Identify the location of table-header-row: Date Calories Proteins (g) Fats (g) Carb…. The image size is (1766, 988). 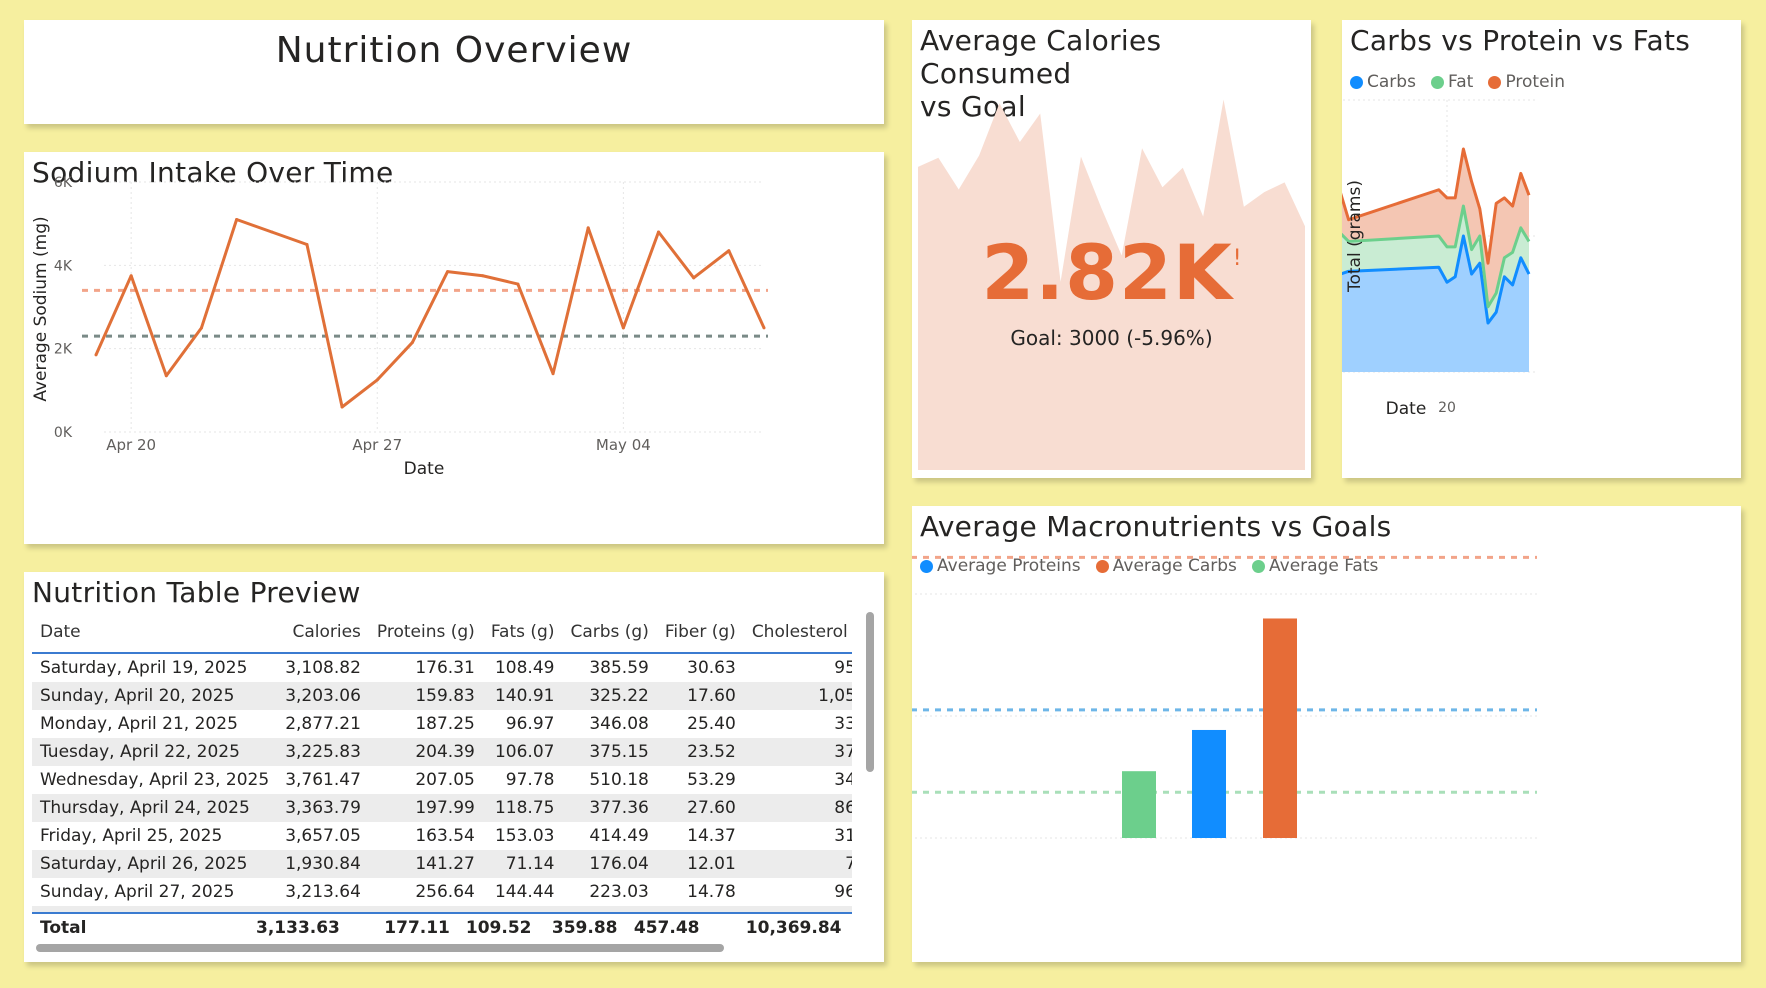
(442, 632).